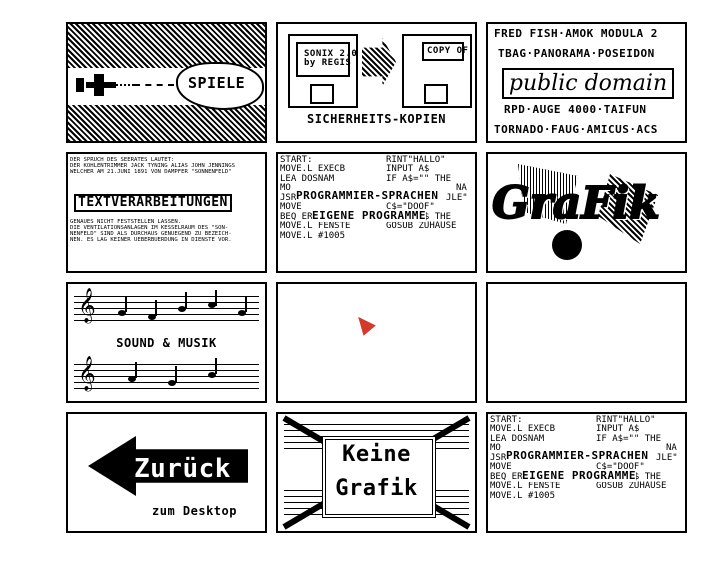 The width and height of the screenshot is (720, 568). What do you see at coordinates (436, 94) in the screenshot?
I see `disk2-shutter` at bounding box center [436, 94].